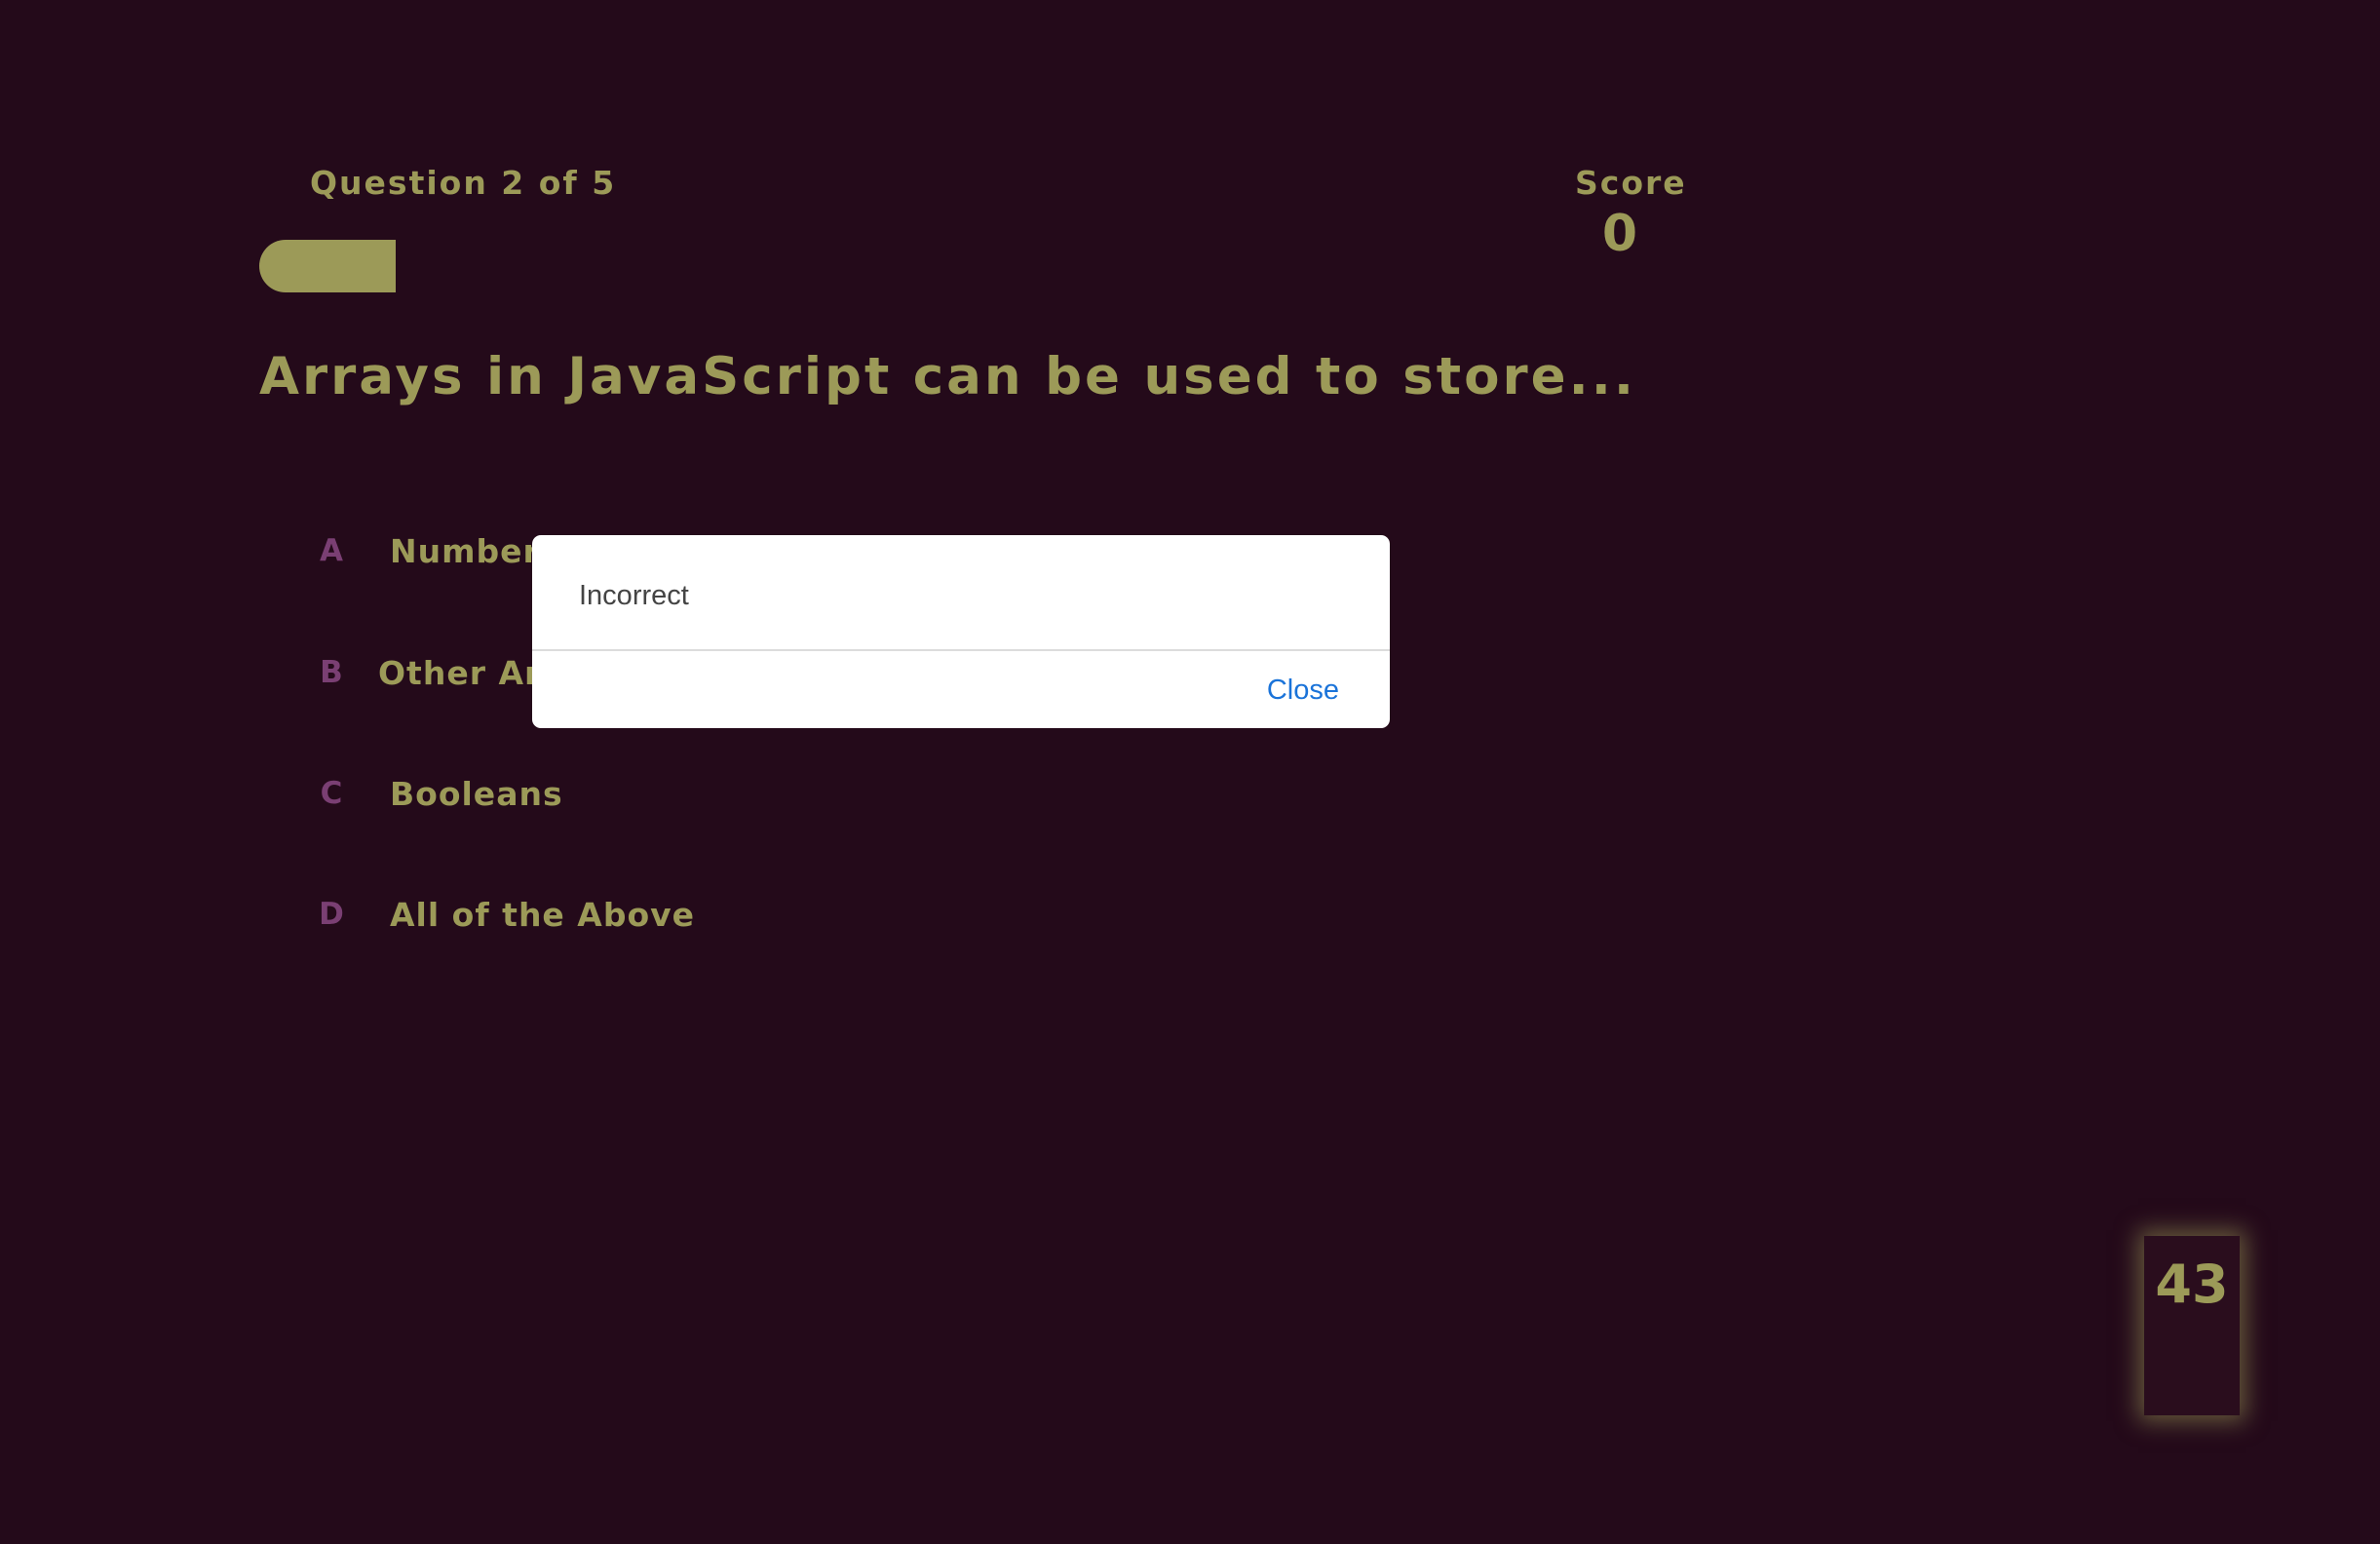 This screenshot has width=2380, height=1544. Describe the element at coordinates (331, 672) in the screenshot. I see `answer-letter: B` at that location.